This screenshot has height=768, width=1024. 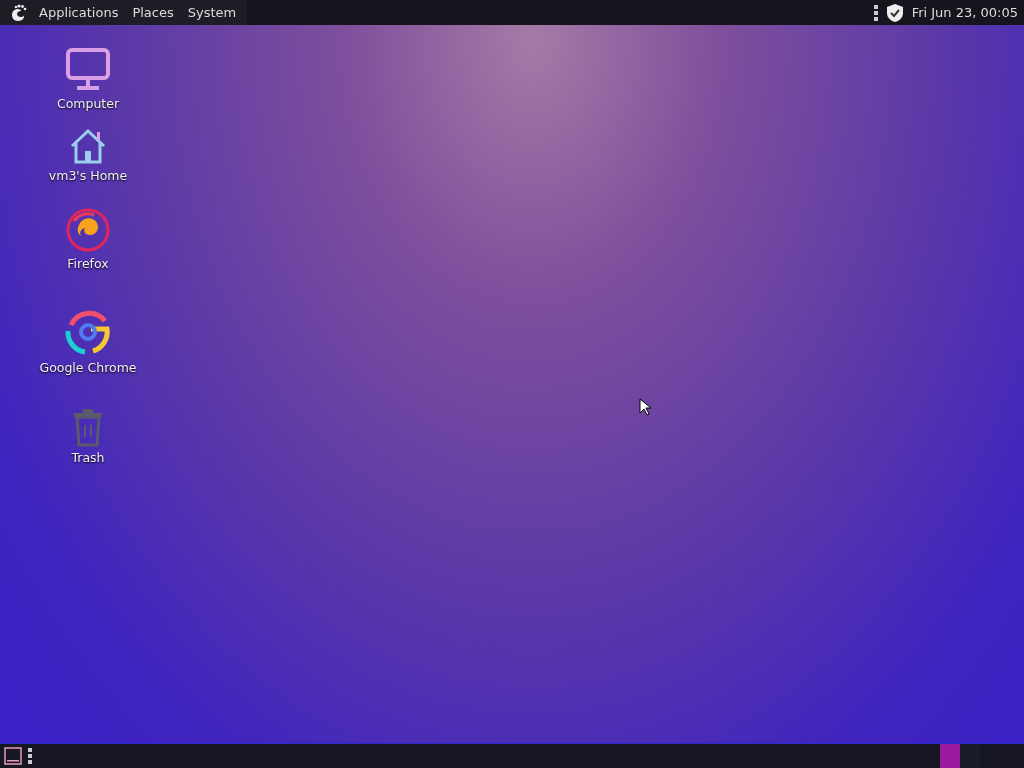 I want to click on house-icon, so click(x=88, y=146).